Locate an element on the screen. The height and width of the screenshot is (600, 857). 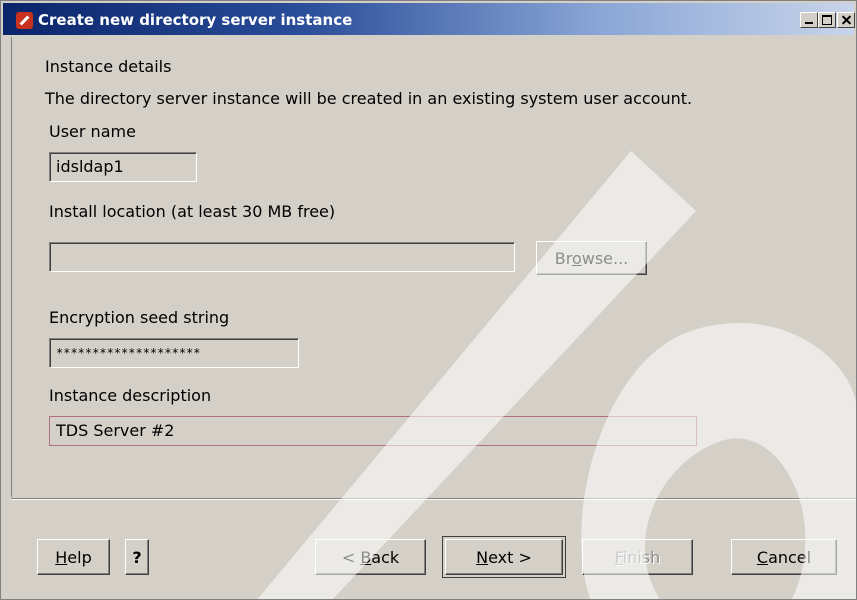
left-border-rule is located at coordinates (11, 267).